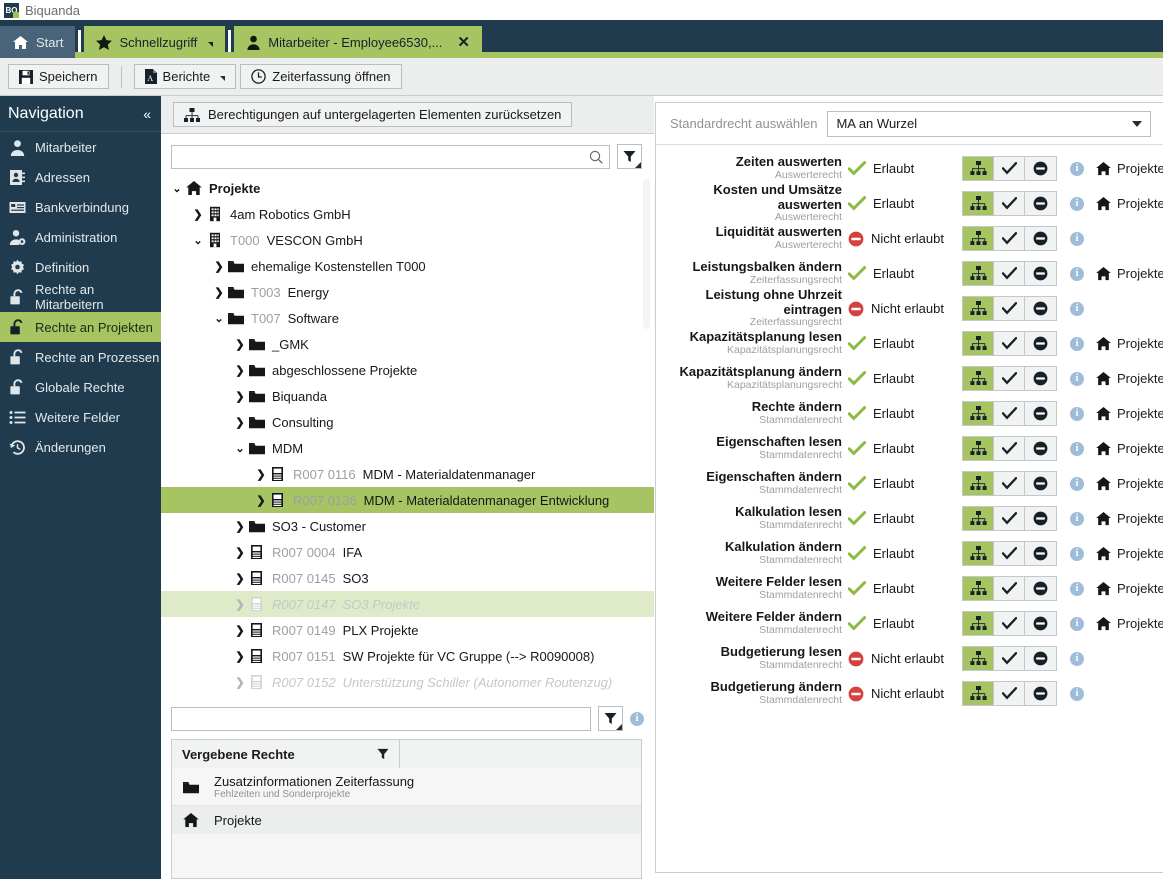  I want to click on tab-mitarbeiter: Mitarbeiter - Employee6530,... ✕, so click(358, 42).